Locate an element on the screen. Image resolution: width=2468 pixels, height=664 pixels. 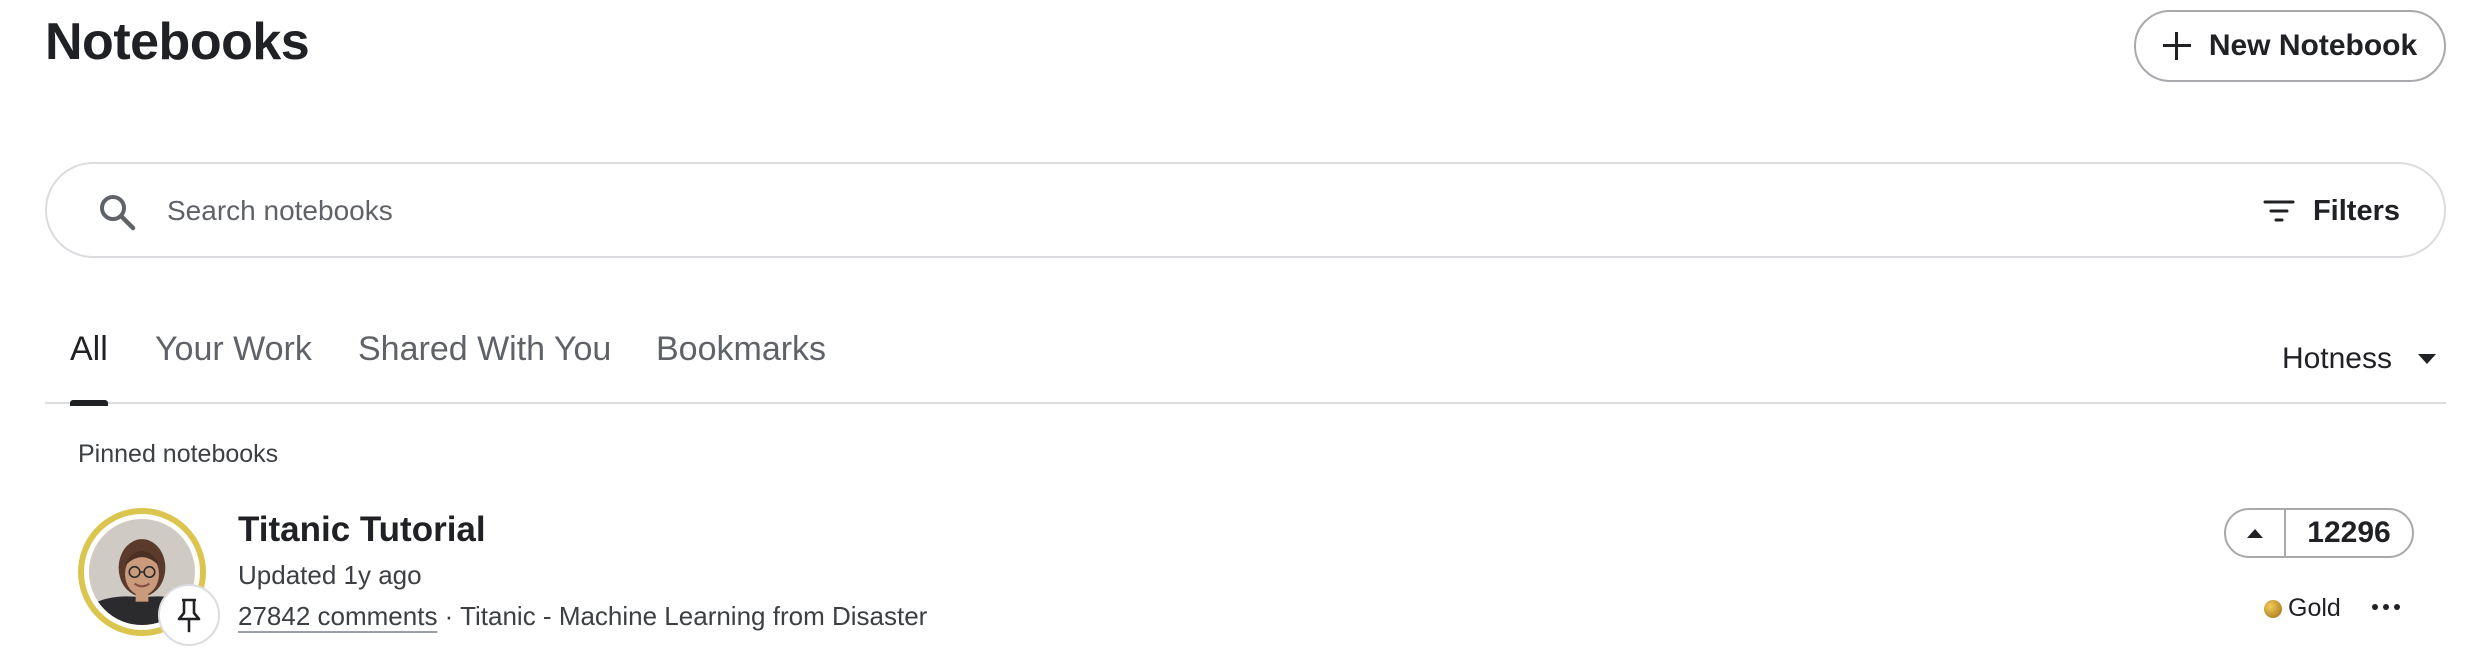
tab-bookmarks: Bookmarks is located at coordinates (741, 367).